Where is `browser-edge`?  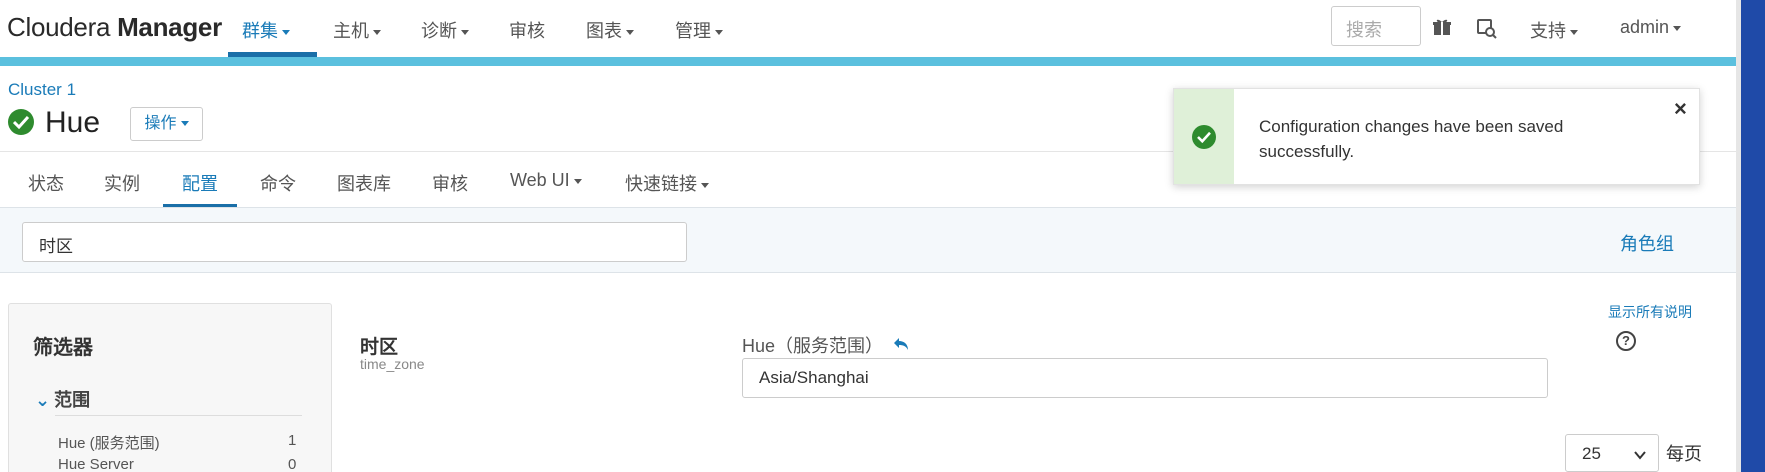 browser-edge is located at coordinates (1753, 236).